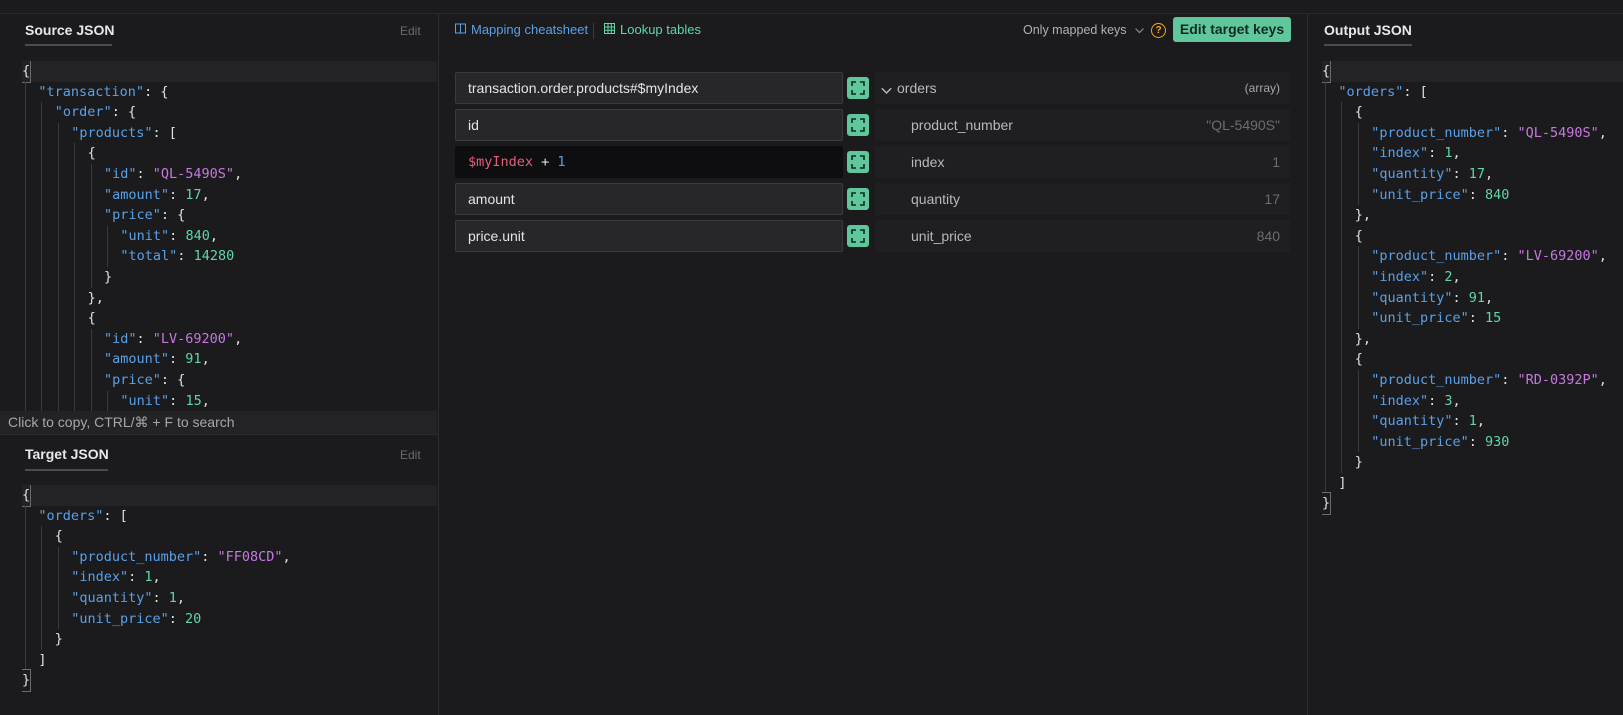  Describe the element at coordinates (1472, 504) in the screenshot. I see `code-line: }` at that location.